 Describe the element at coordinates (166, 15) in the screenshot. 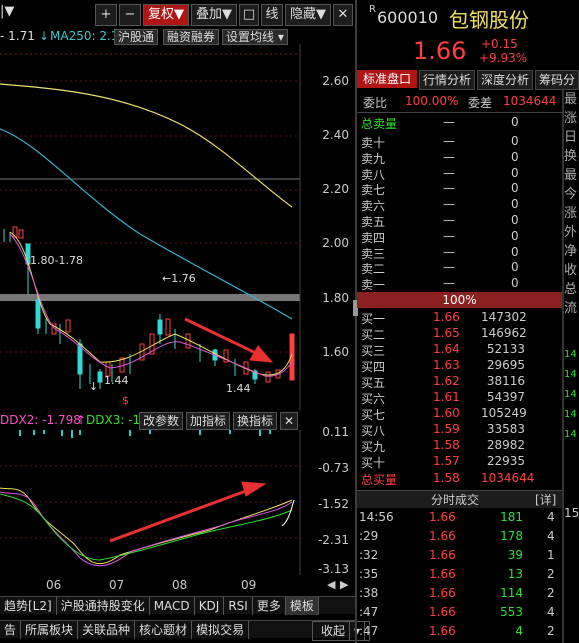

I see `fuquan-button: 复权▼` at that location.